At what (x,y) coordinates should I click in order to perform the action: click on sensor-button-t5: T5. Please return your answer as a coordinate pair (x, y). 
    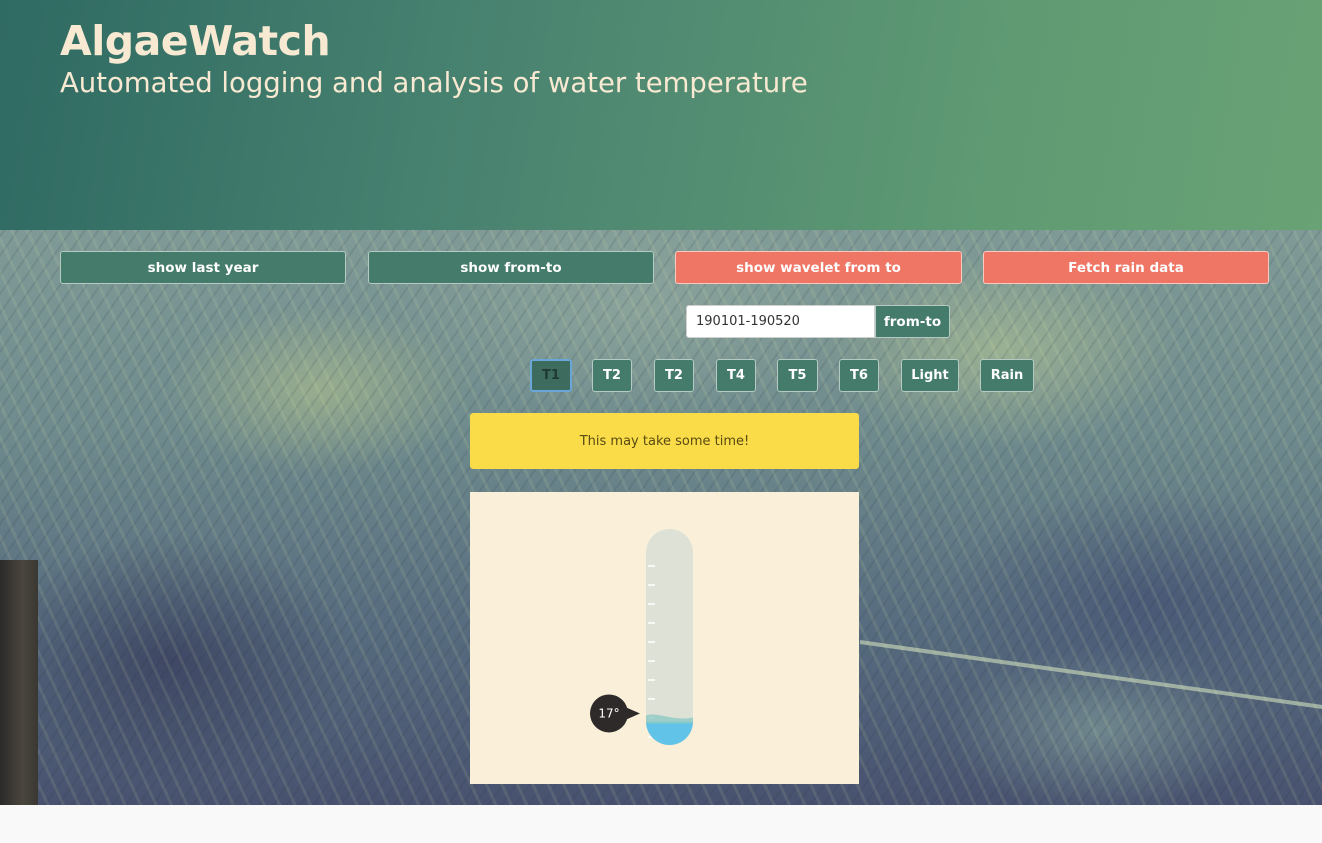
    Looking at the image, I should click on (797, 375).